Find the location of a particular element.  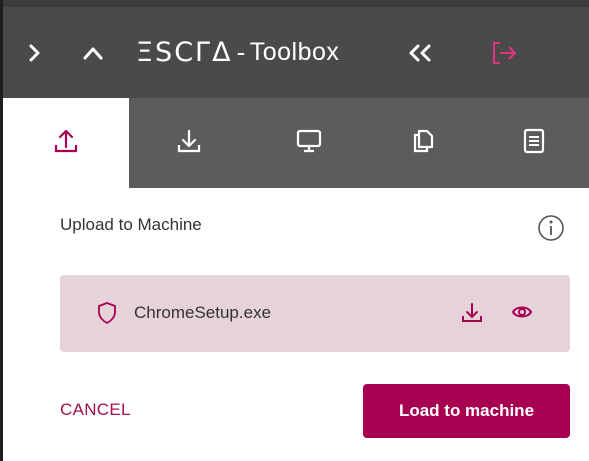

file-item: ChromeSetup.exe is located at coordinates (315, 313).